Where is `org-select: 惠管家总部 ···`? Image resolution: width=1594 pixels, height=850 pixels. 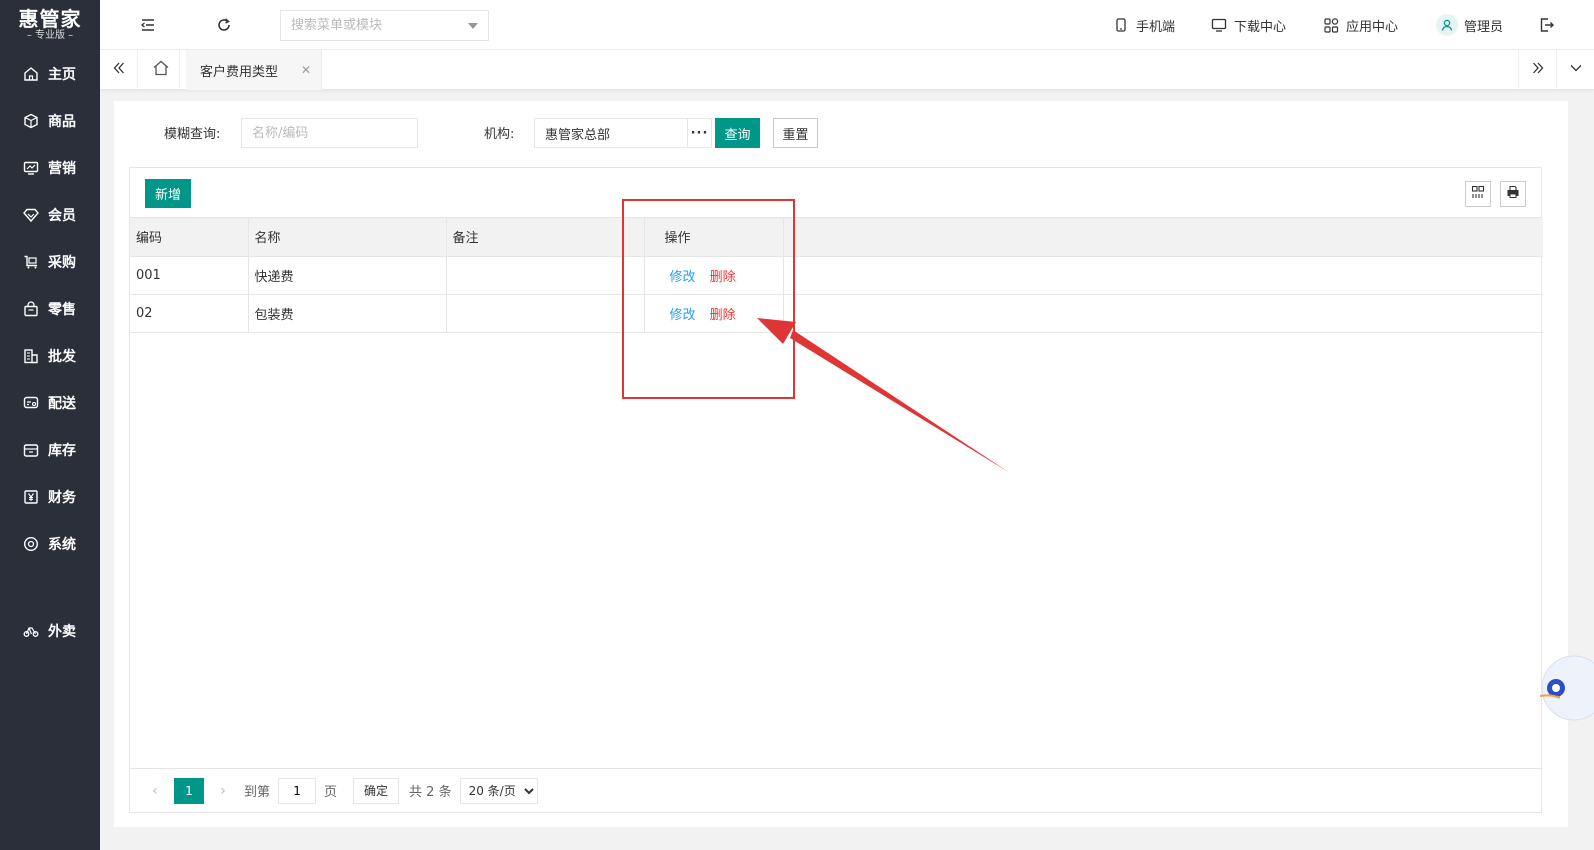
org-select: 惠管家总部 ··· is located at coordinates (623, 133).